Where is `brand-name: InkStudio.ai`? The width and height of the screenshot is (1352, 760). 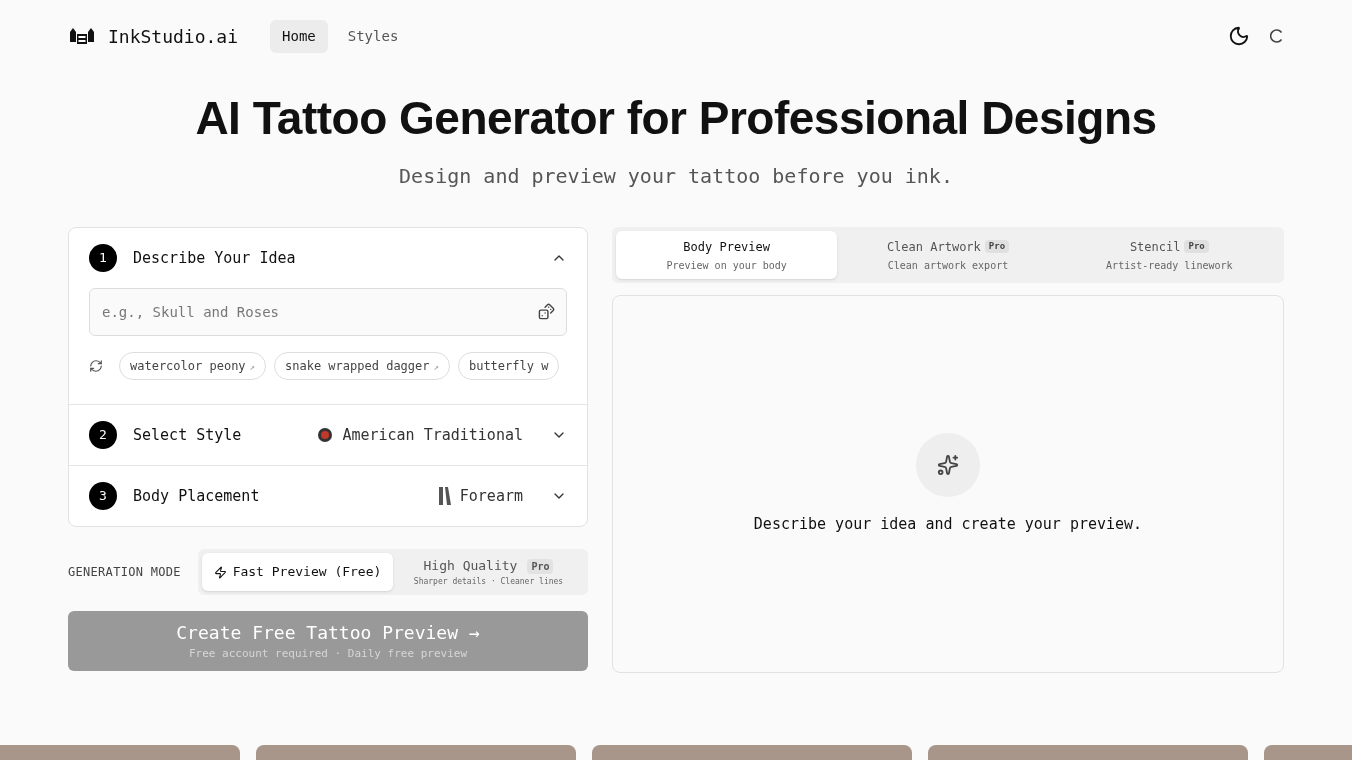 brand-name: InkStudio.ai is located at coordinates (173, 36).